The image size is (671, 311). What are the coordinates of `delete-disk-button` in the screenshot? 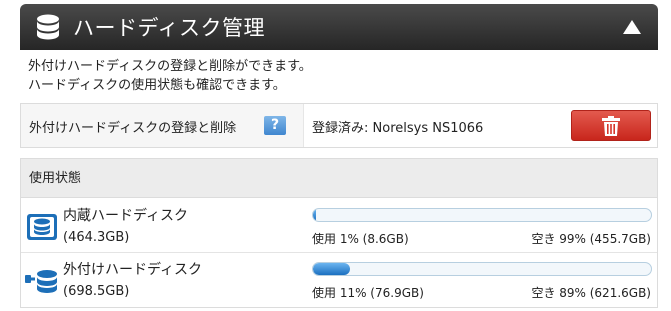 It's located at (611, 125).